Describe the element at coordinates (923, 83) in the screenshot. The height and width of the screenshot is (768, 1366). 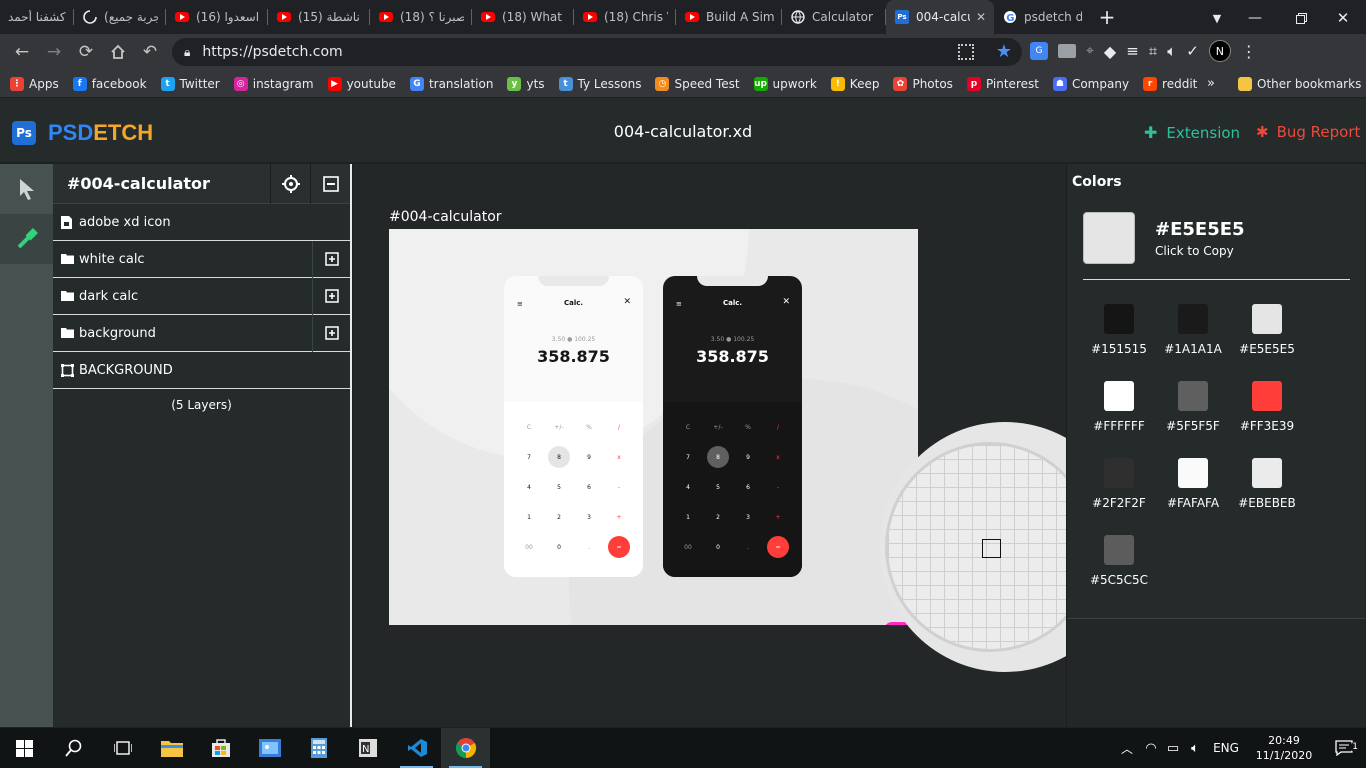
I see `bookmark-photos: ✿ Photos` at that location.